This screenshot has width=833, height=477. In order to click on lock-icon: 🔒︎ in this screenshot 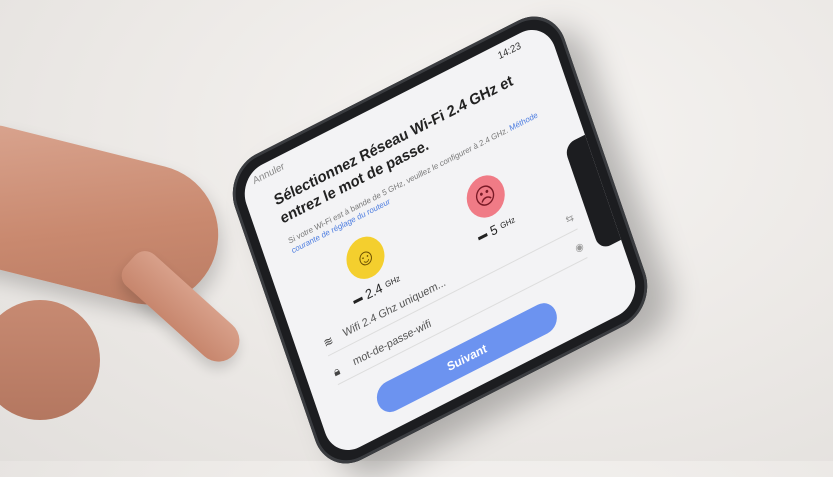, I will do `click(336, 370)`.